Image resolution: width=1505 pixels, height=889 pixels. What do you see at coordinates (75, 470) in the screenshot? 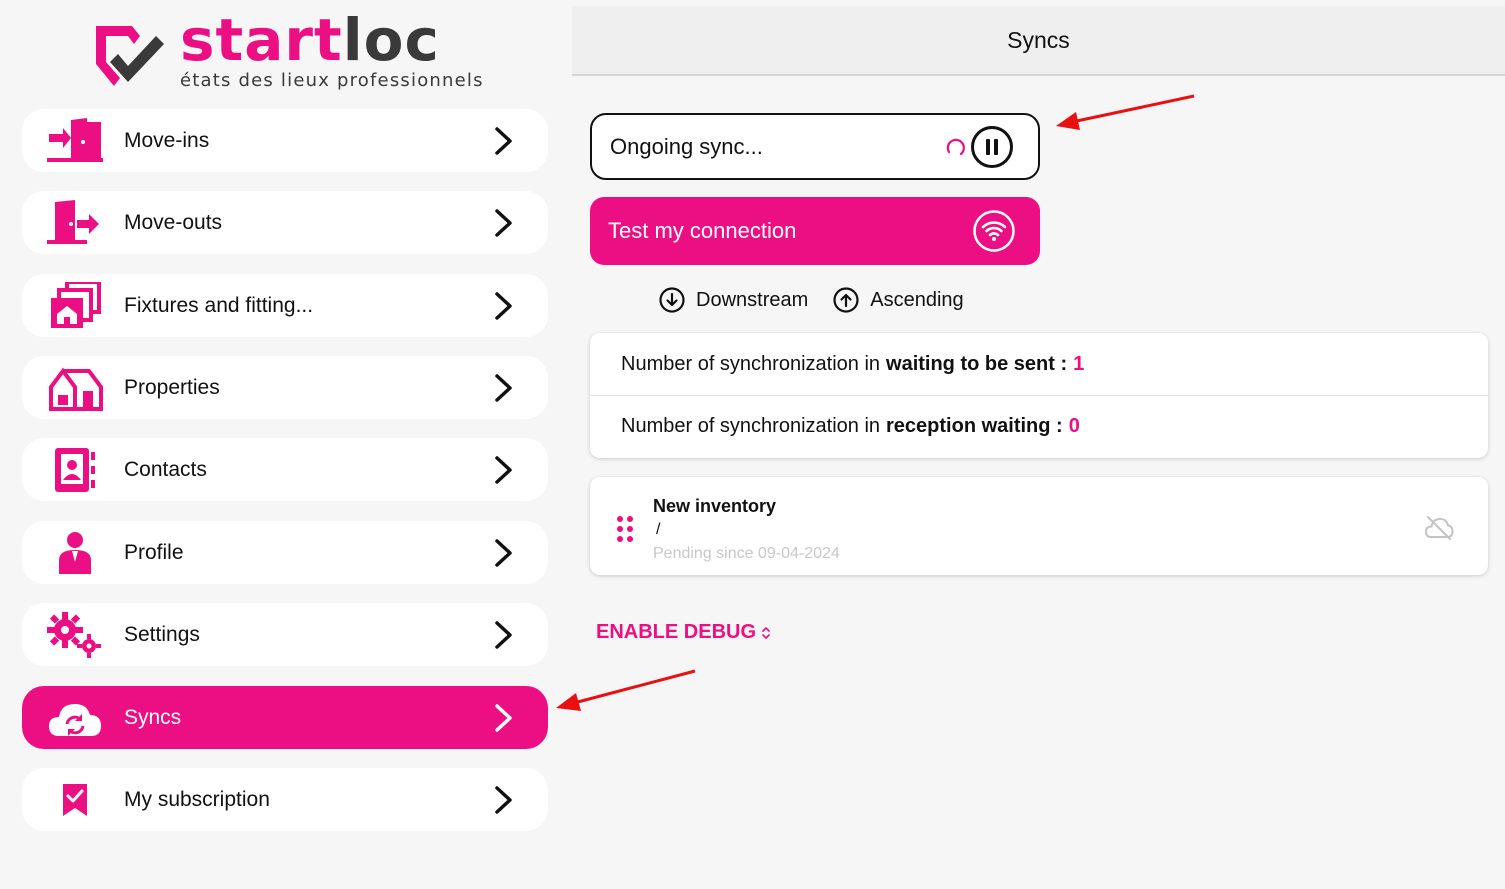
I see `contact-book-icon` at bounding box center [75, 470].